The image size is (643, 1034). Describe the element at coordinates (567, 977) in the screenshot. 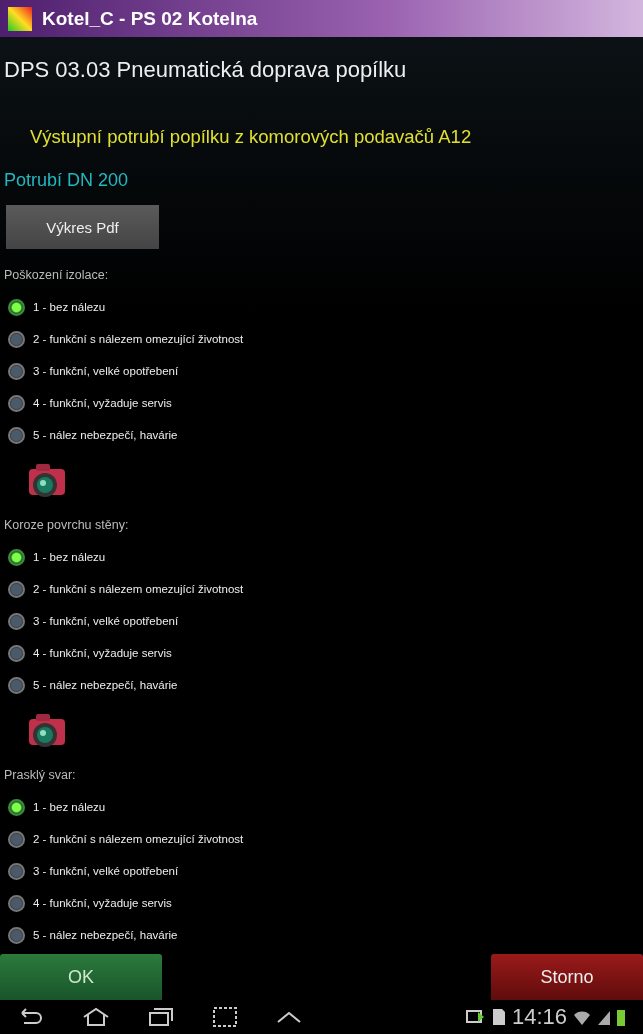

I see `cancel-button: Storno` at that location.